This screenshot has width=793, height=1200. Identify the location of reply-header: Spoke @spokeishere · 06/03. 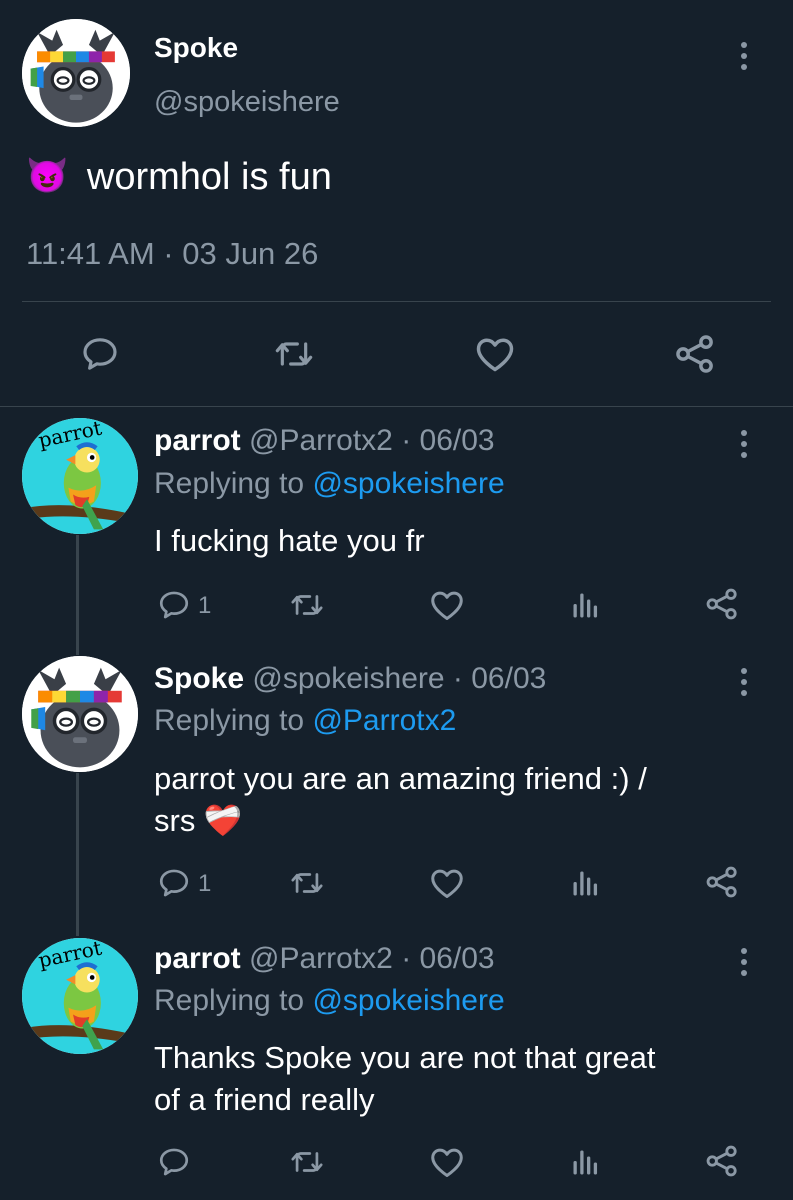
(350, 679).